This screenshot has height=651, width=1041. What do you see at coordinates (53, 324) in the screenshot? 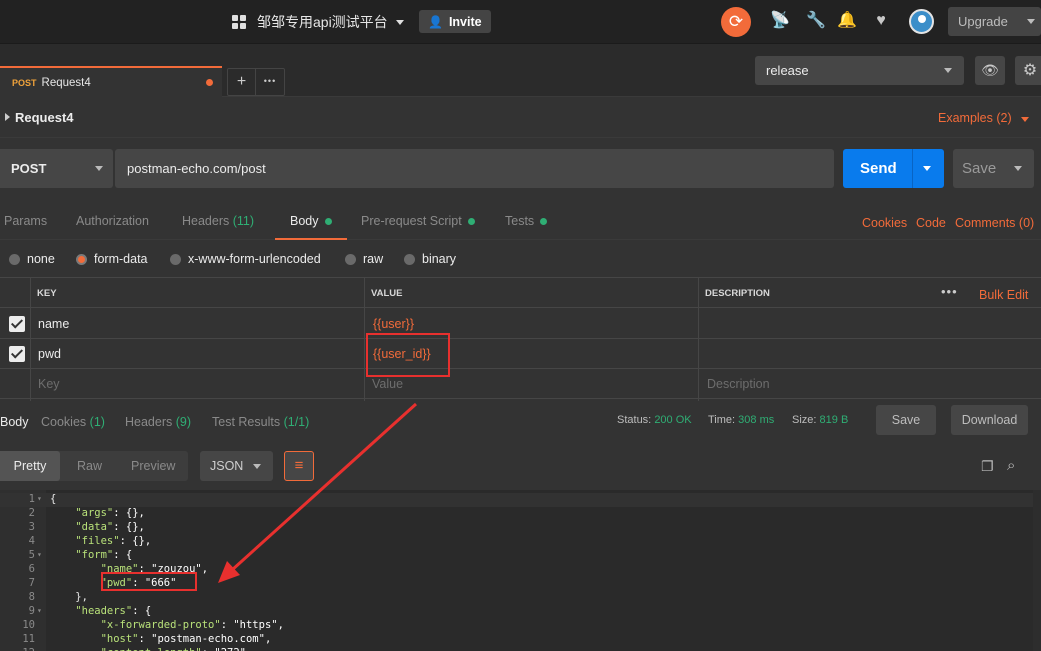
I see `key-cell: name` at bounding box center [53, 324].